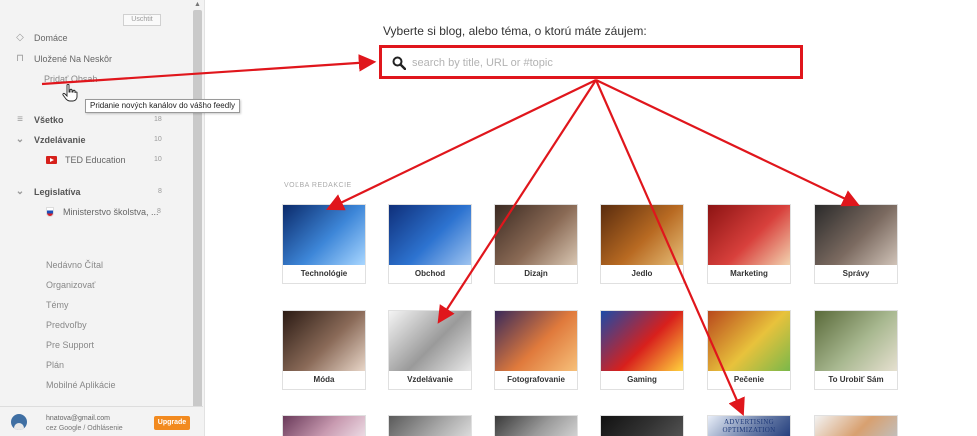 The width and height of the screenshot is (977, 436). I want to click on sidebar-feed-ted: TED Education, so click(86, 160).